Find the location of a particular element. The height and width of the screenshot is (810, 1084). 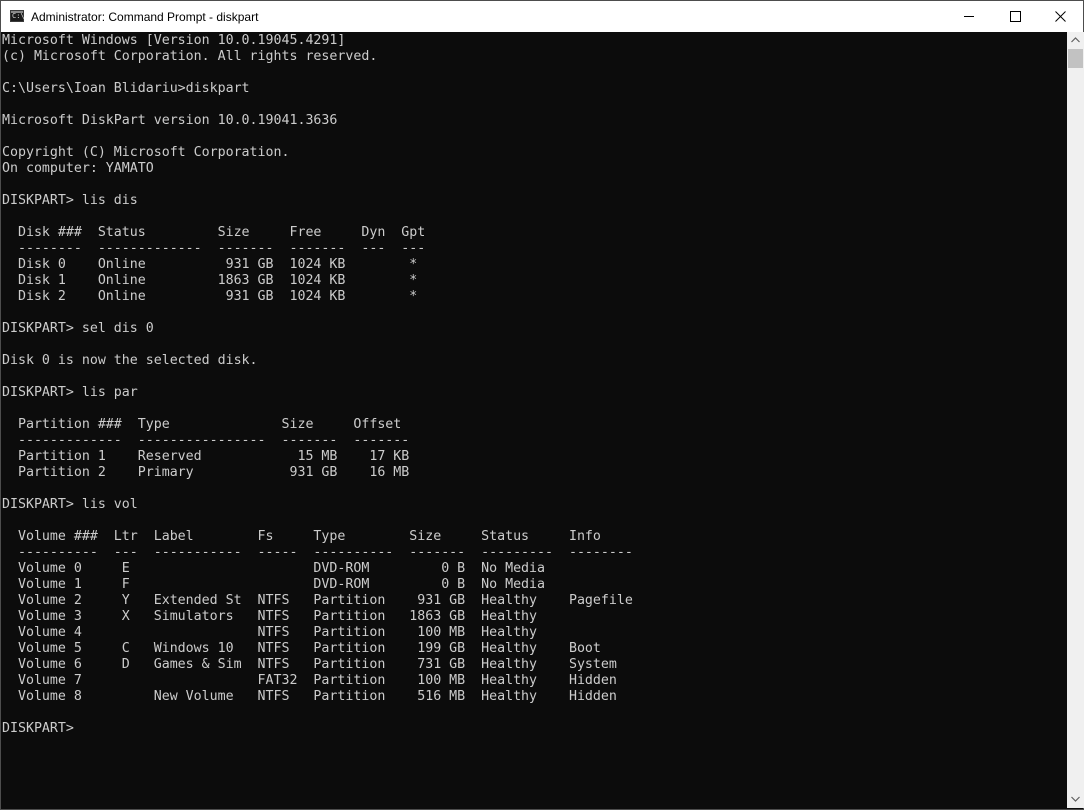

command-line: DISKPART> lis vol is located at coordinates (70, 504).